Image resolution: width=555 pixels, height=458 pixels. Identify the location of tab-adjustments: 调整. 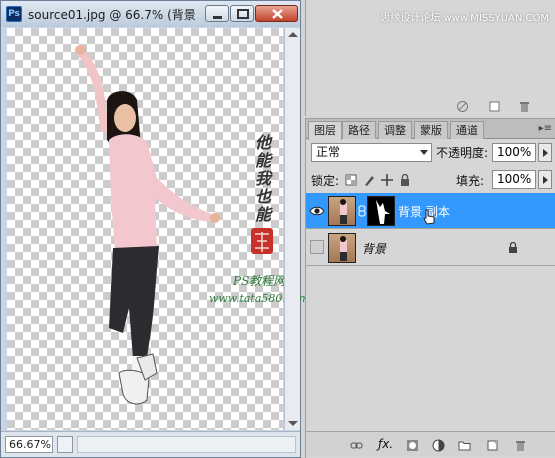
(395, 130).